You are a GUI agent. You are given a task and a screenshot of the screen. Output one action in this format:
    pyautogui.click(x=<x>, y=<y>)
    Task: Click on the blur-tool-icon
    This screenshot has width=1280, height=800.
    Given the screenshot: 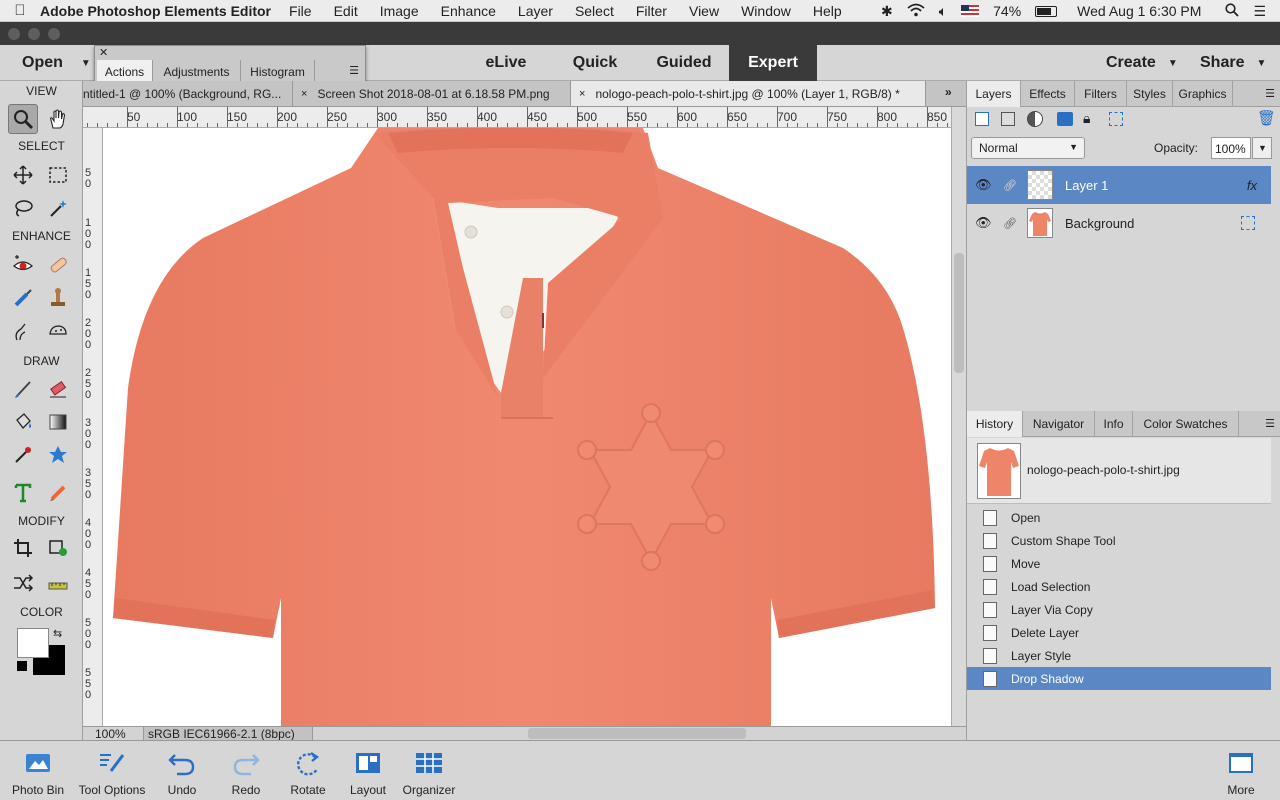 What is the action you would take?
    pyautogui.click(x=23, y=331)
    